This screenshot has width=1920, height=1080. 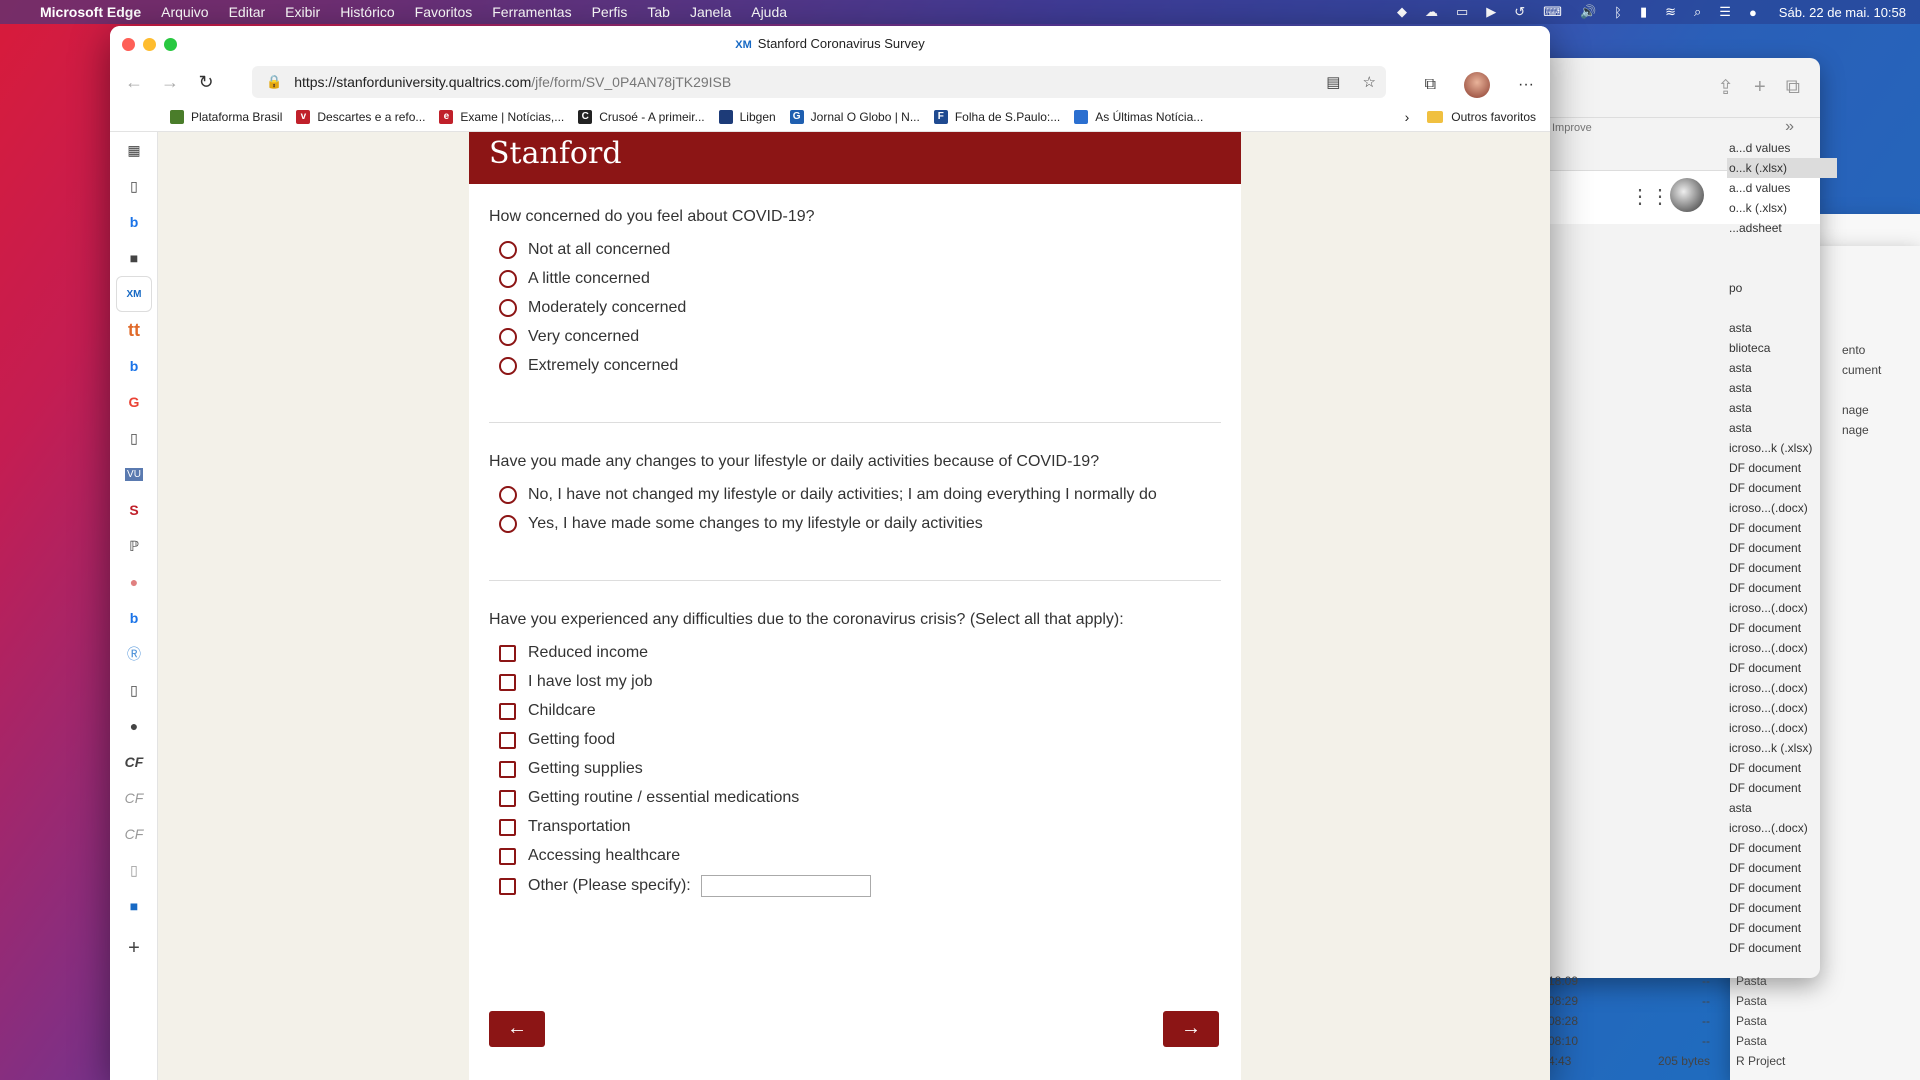 What do you see at coordinates (1861, 350) in the screenshot?
I see `list-item: ento` at bounding box center [1861, 350].